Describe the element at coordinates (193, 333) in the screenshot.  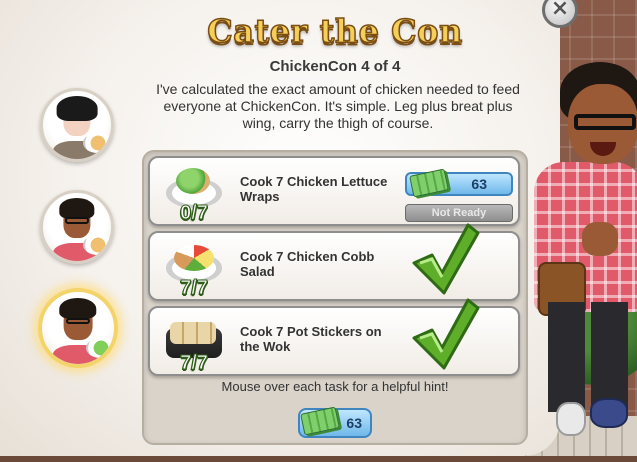
I see `pot-stickers` at that location.